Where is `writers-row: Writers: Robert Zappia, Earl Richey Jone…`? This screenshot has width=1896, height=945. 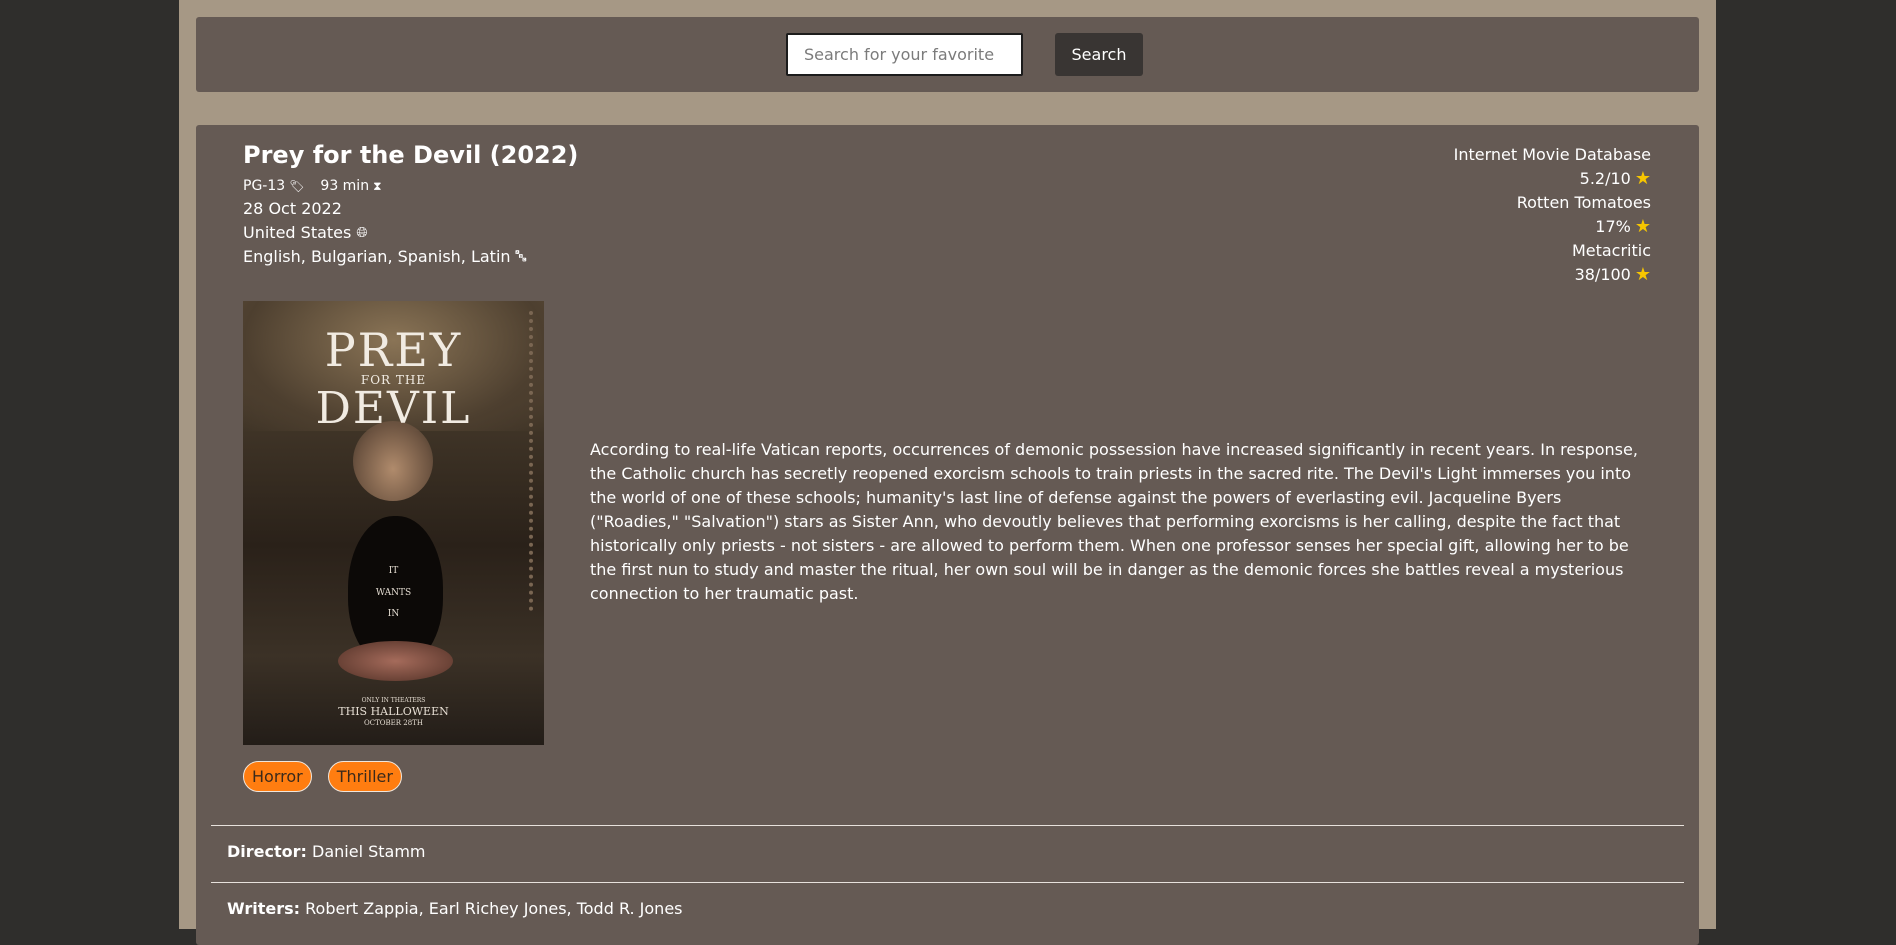
writers-row: Writers: Robert Zappia, Earl Richey Jone… is located at coordinates (455, 908).